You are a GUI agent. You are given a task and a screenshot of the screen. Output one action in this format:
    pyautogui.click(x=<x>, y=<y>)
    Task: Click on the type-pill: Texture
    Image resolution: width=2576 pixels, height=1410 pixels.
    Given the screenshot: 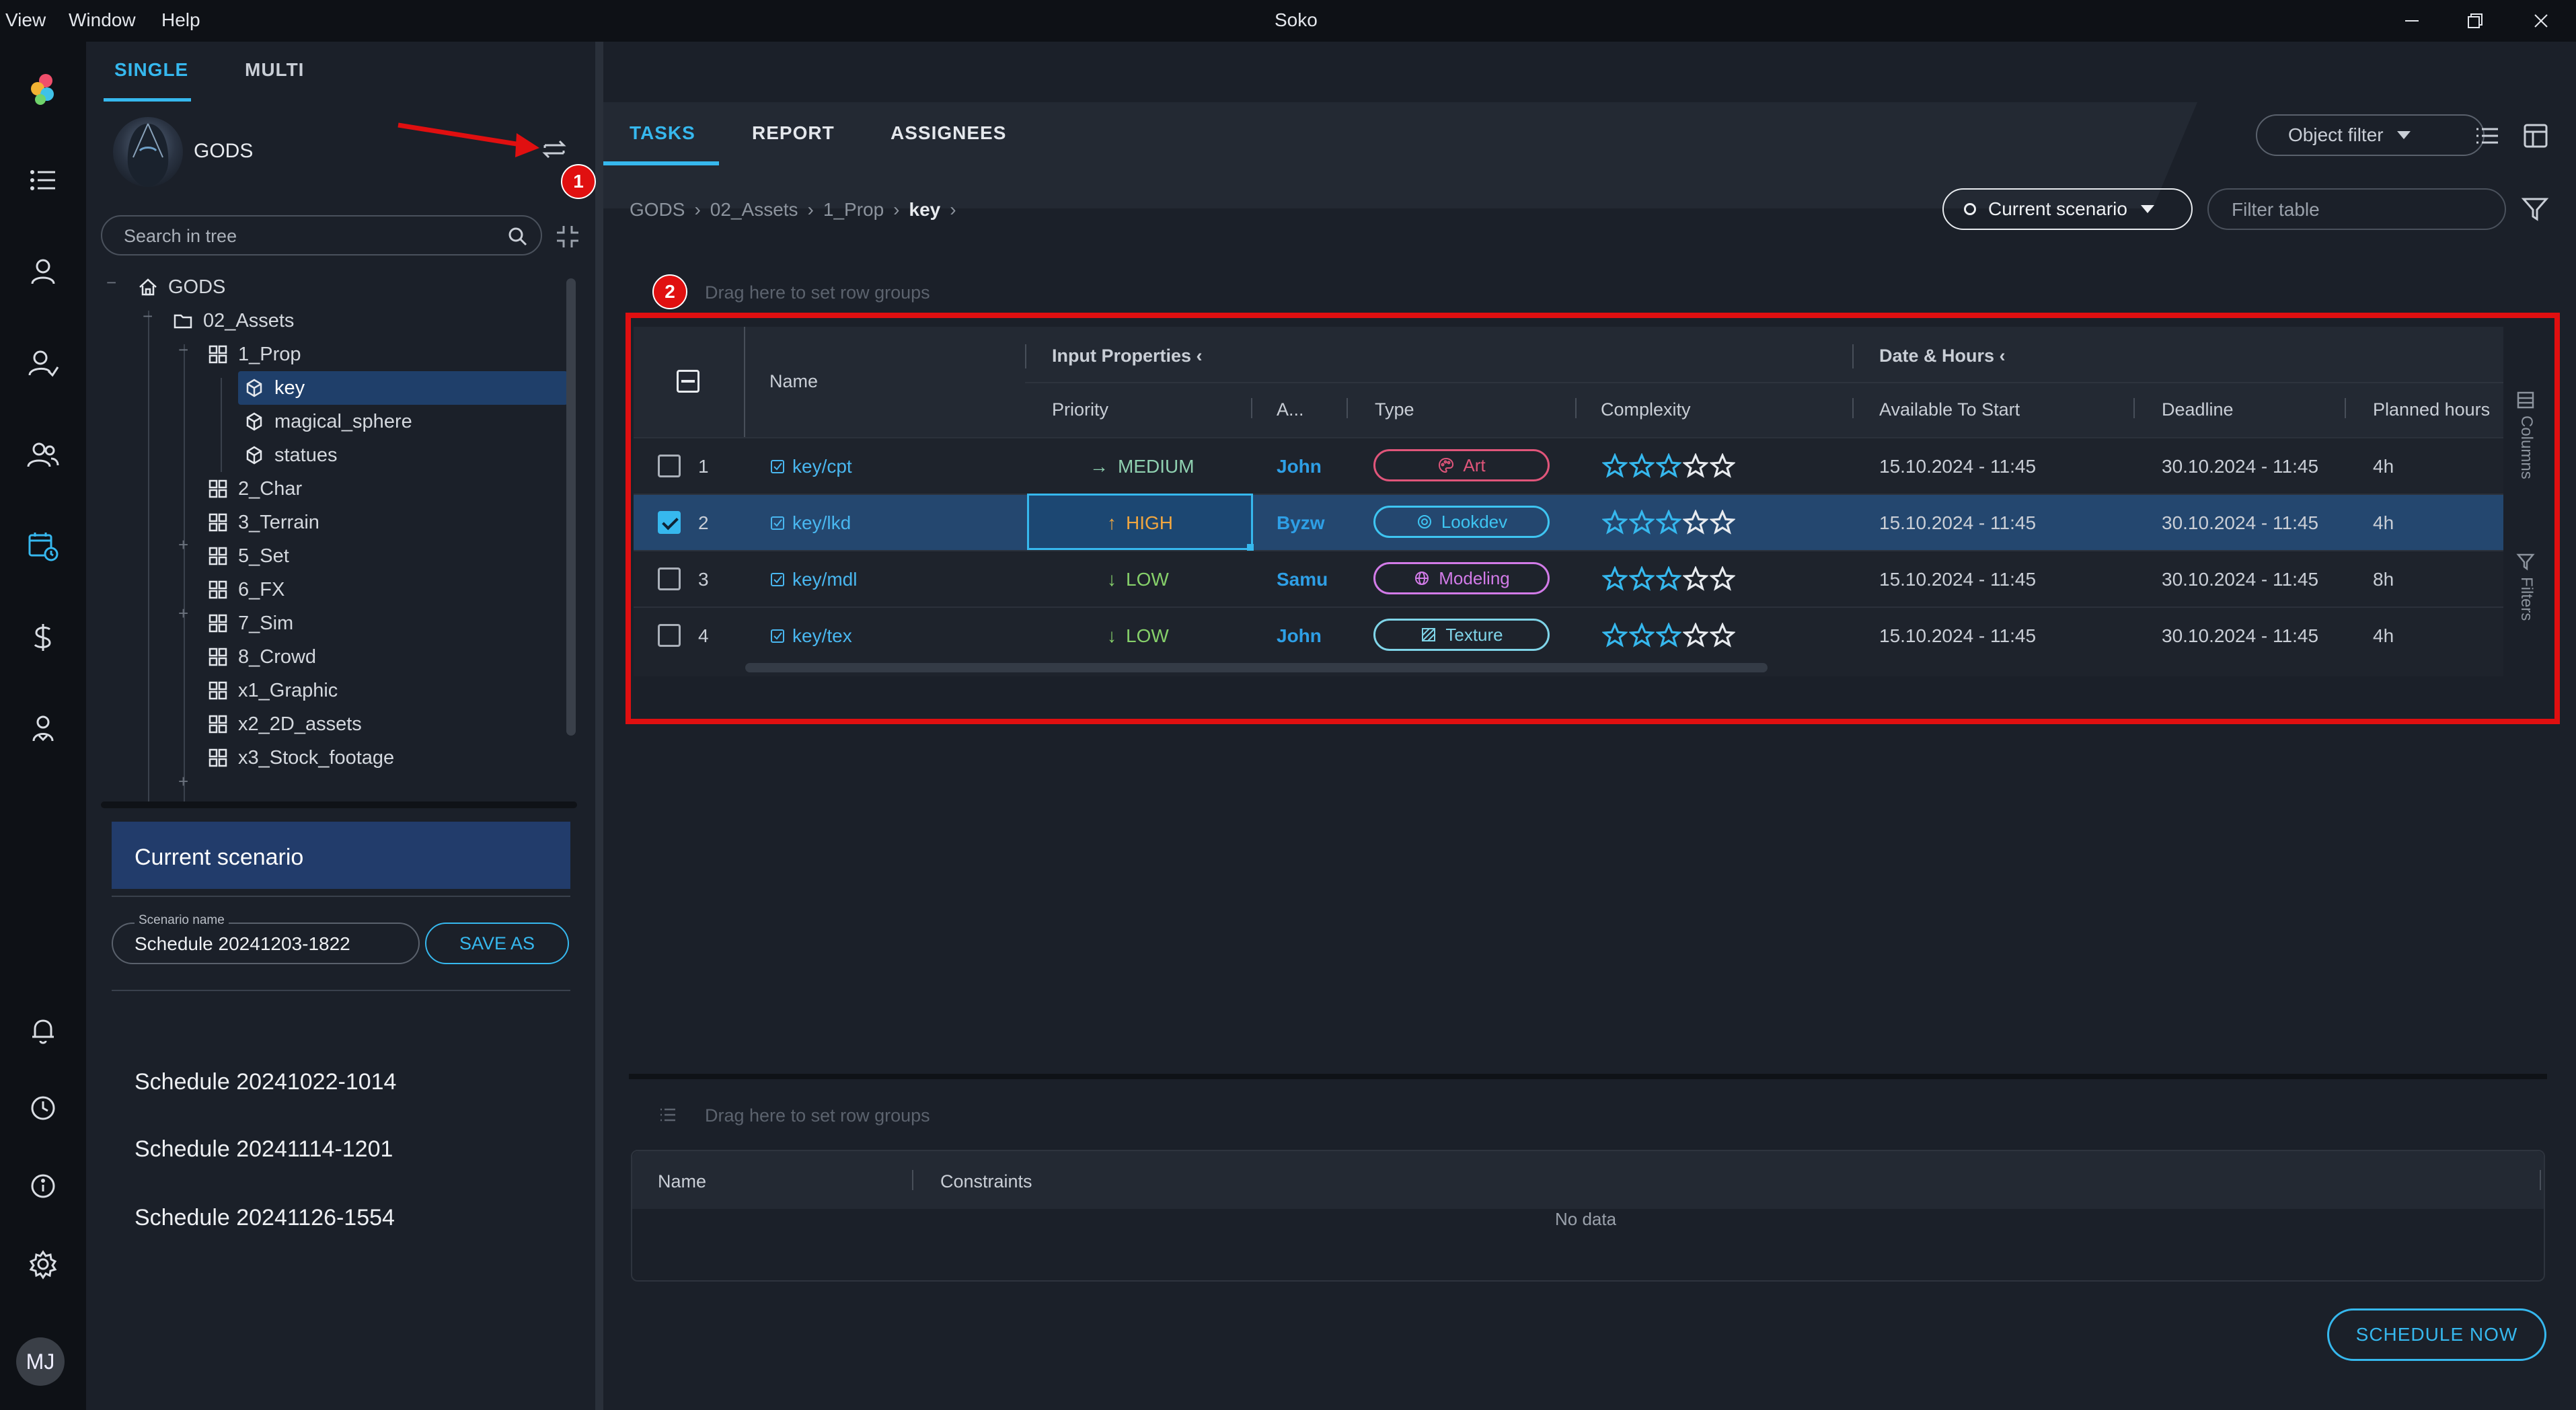 What is the action you would take?
    pyautogui.click(x=1461, y=635)
    